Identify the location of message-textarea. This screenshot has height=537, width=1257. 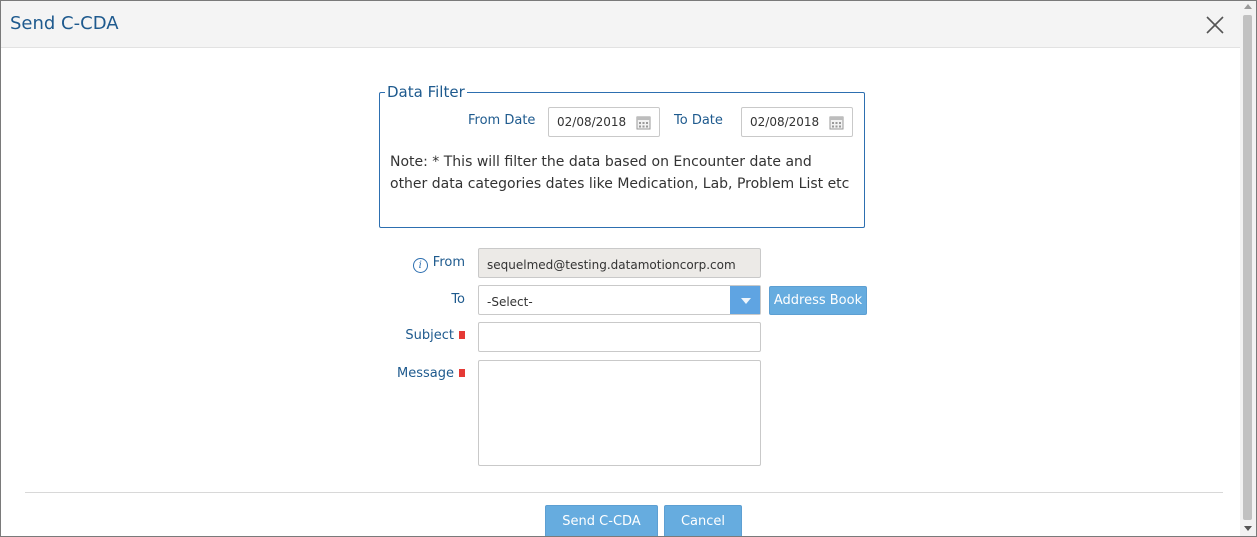
(619, 413).